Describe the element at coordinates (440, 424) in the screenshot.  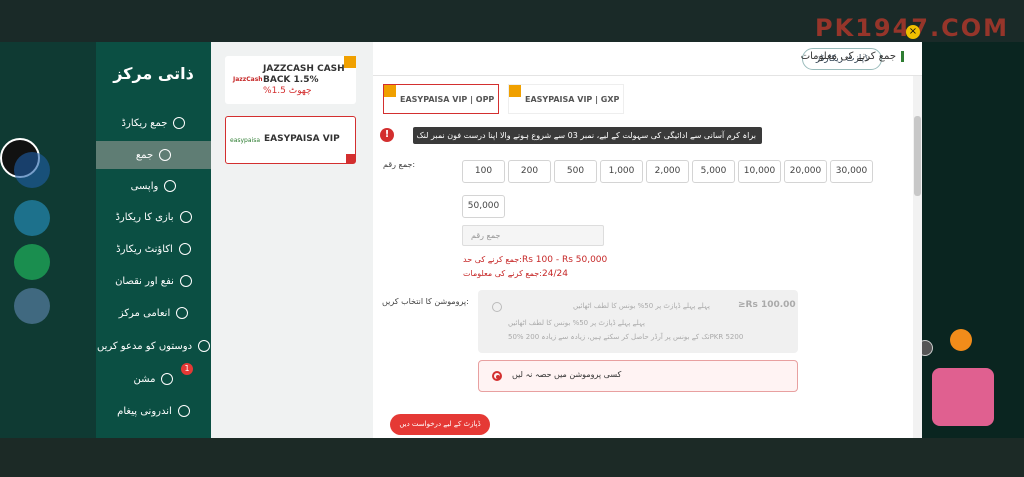
I see `submit-deposit-button: ڈپازٹ کے لیے درخواست دیں` at that location.